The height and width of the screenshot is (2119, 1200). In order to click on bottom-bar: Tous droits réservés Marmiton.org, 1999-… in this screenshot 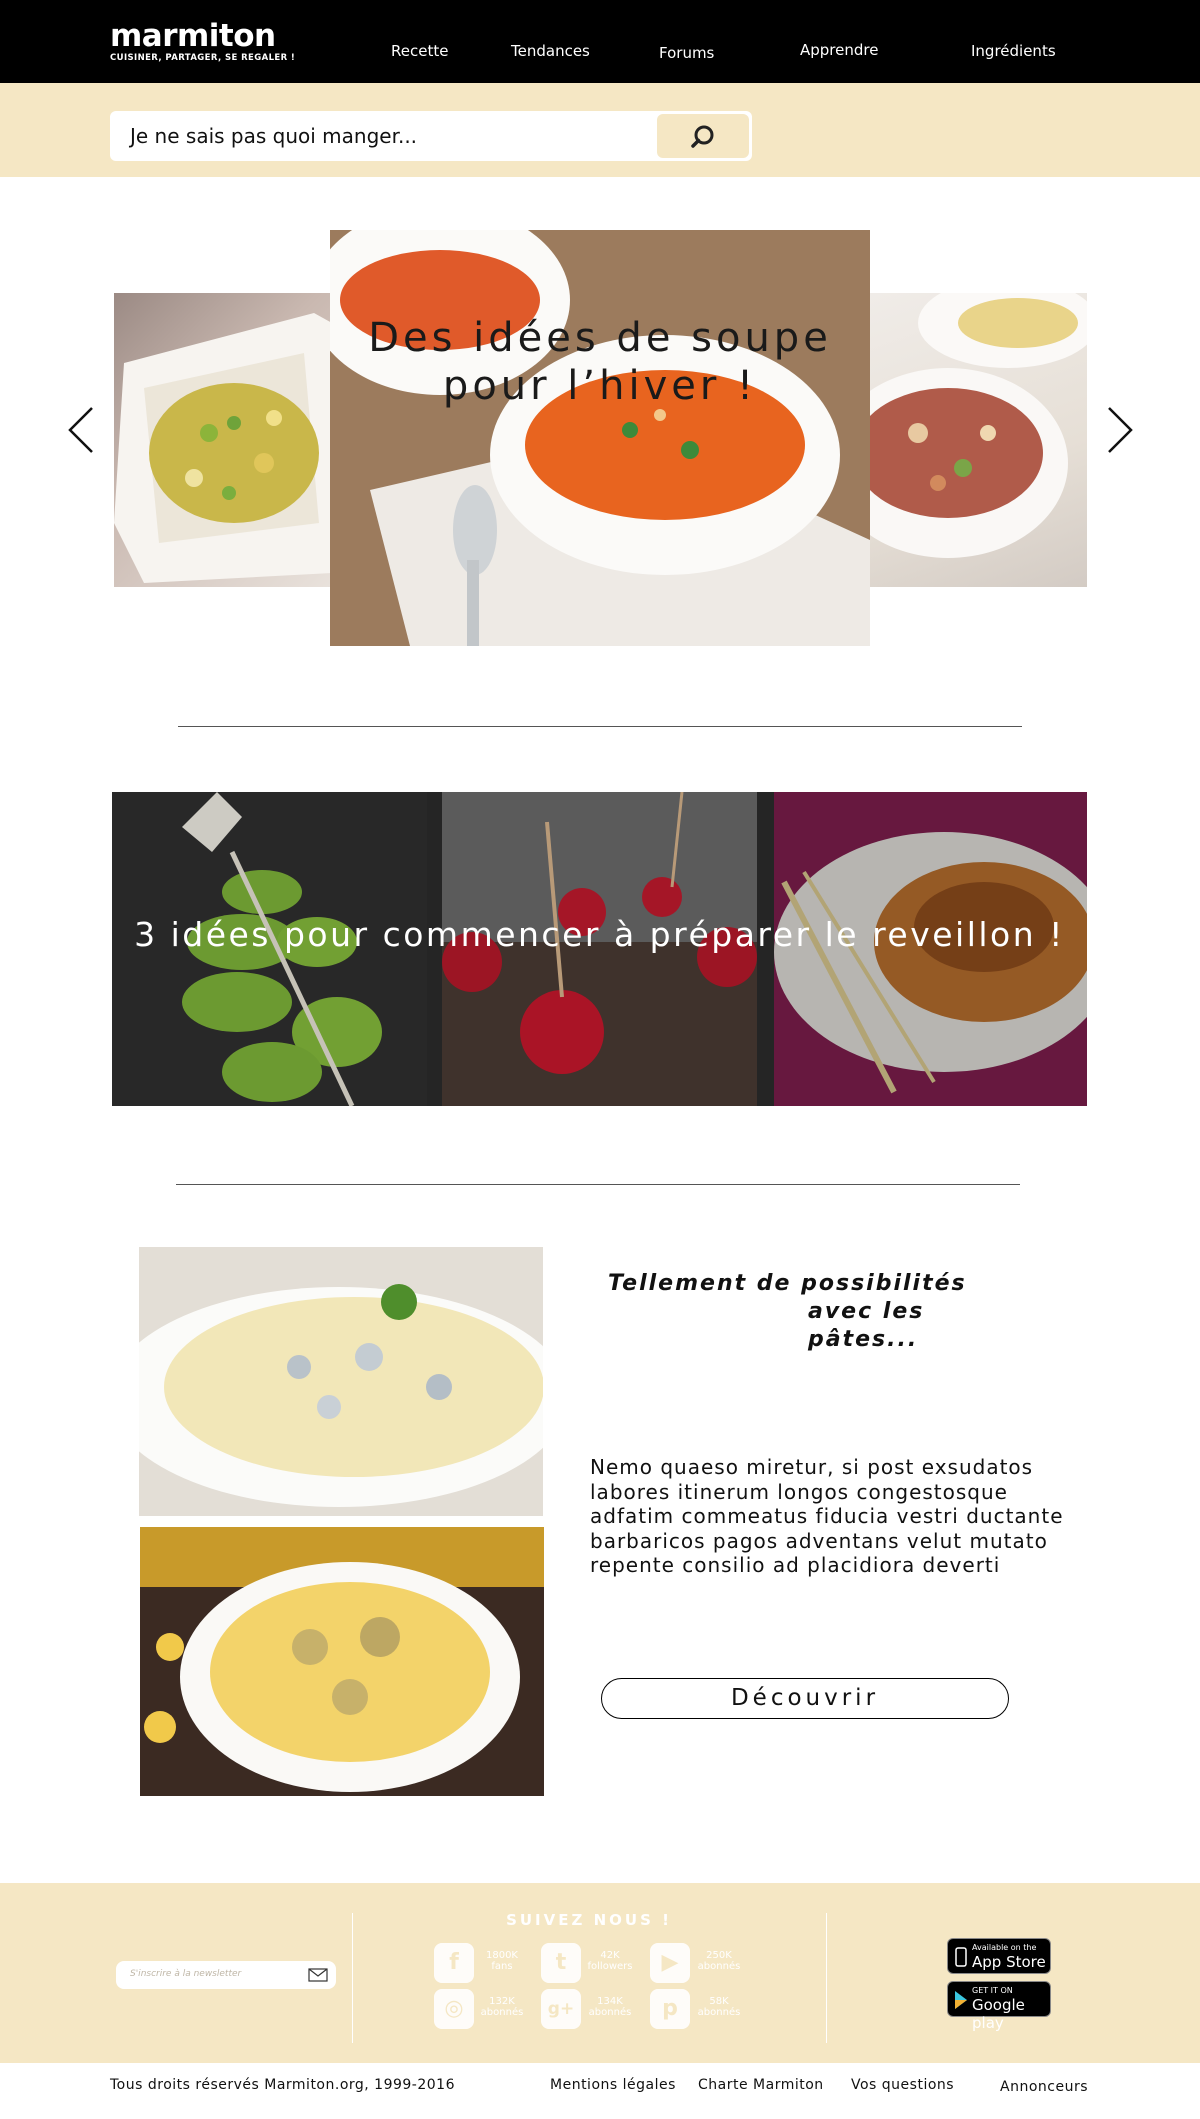, I will do `click(600, 2091)`.